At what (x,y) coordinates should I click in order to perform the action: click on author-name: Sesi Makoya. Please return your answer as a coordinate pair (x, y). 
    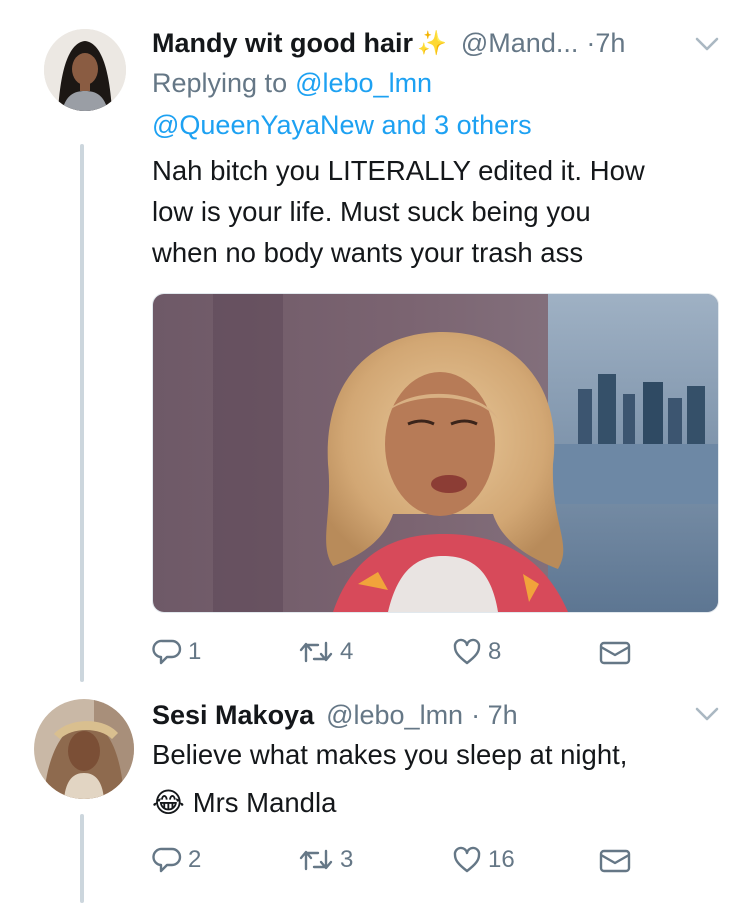
    Looking at the image, I should click on (233, 715).